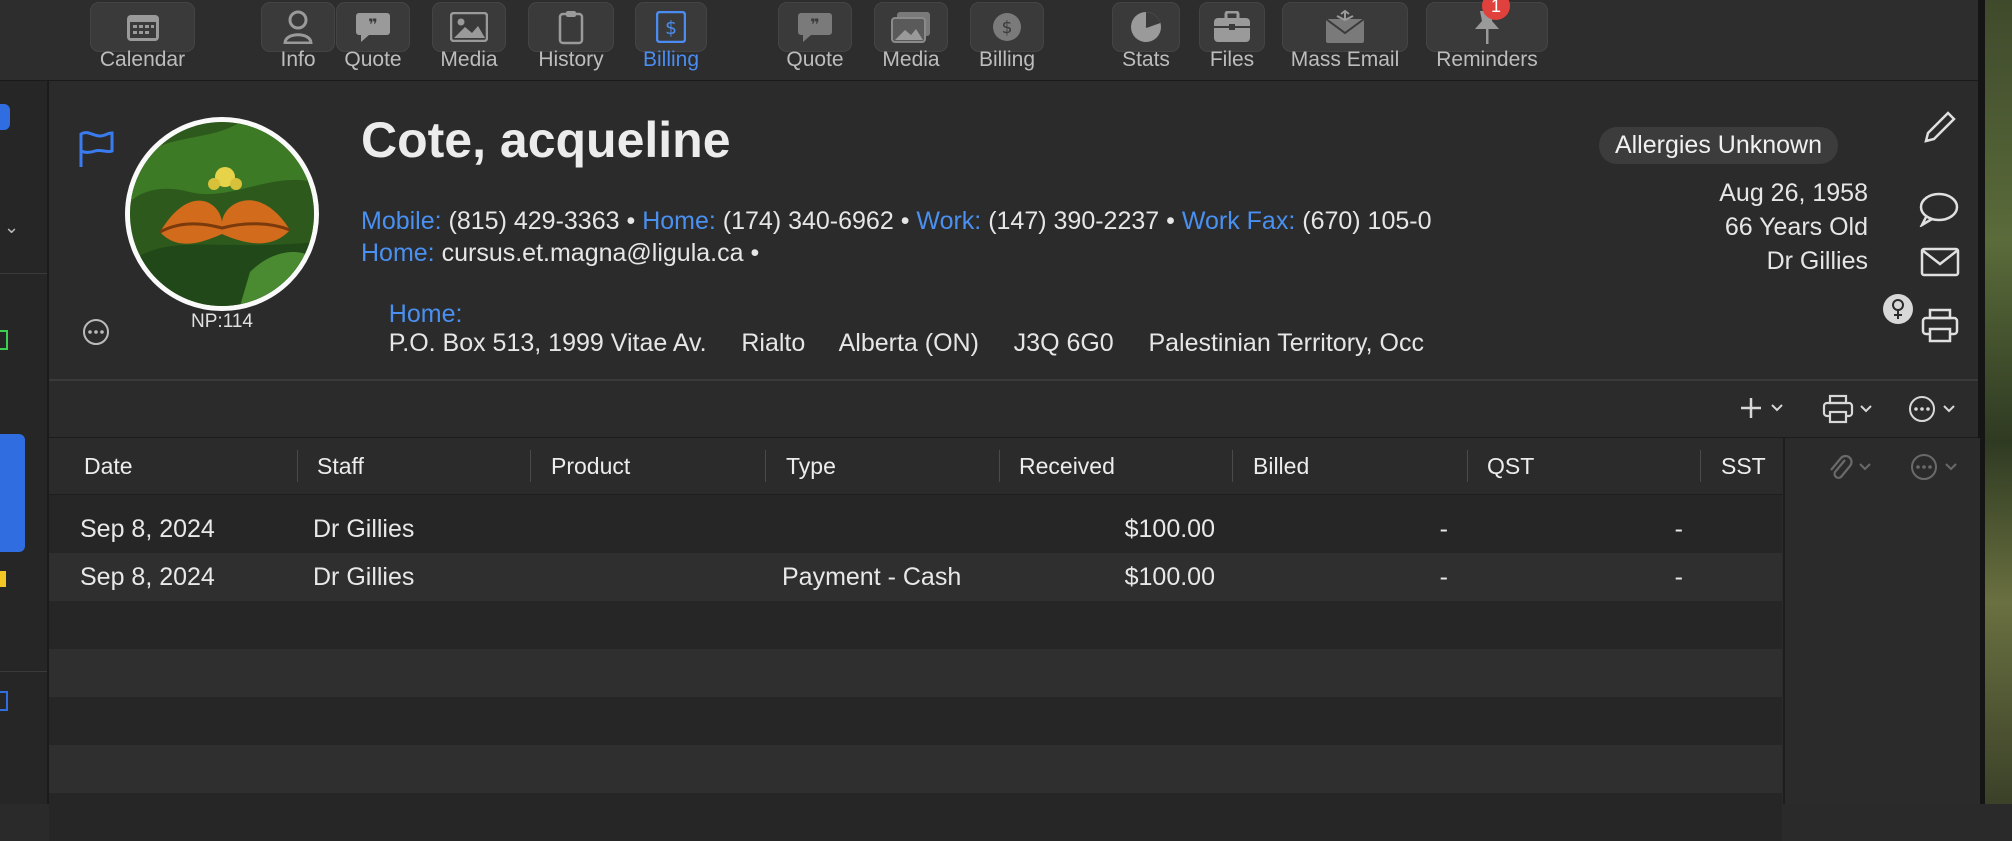  Describe the element at coordinates (96, 334) in the screenshot. I see `more-options-icon` at that location.